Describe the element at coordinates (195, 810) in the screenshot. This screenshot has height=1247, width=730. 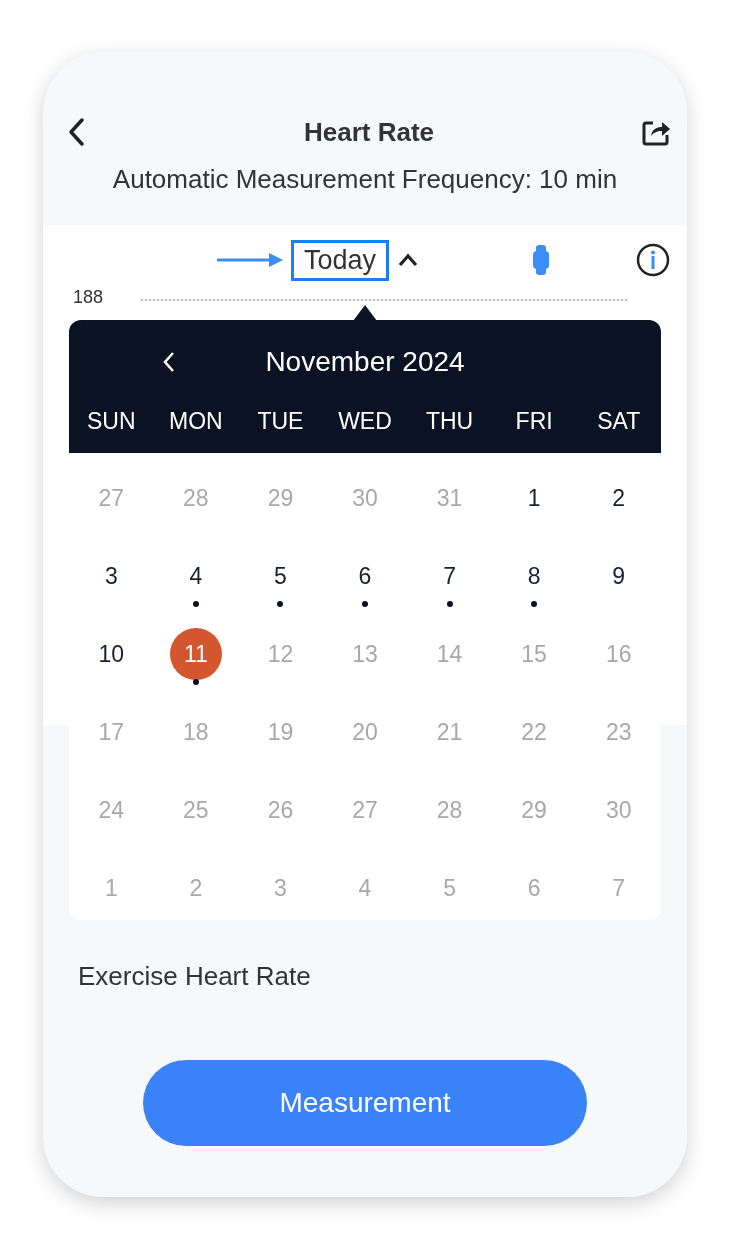
I see `calendar-day: 25` at that location.